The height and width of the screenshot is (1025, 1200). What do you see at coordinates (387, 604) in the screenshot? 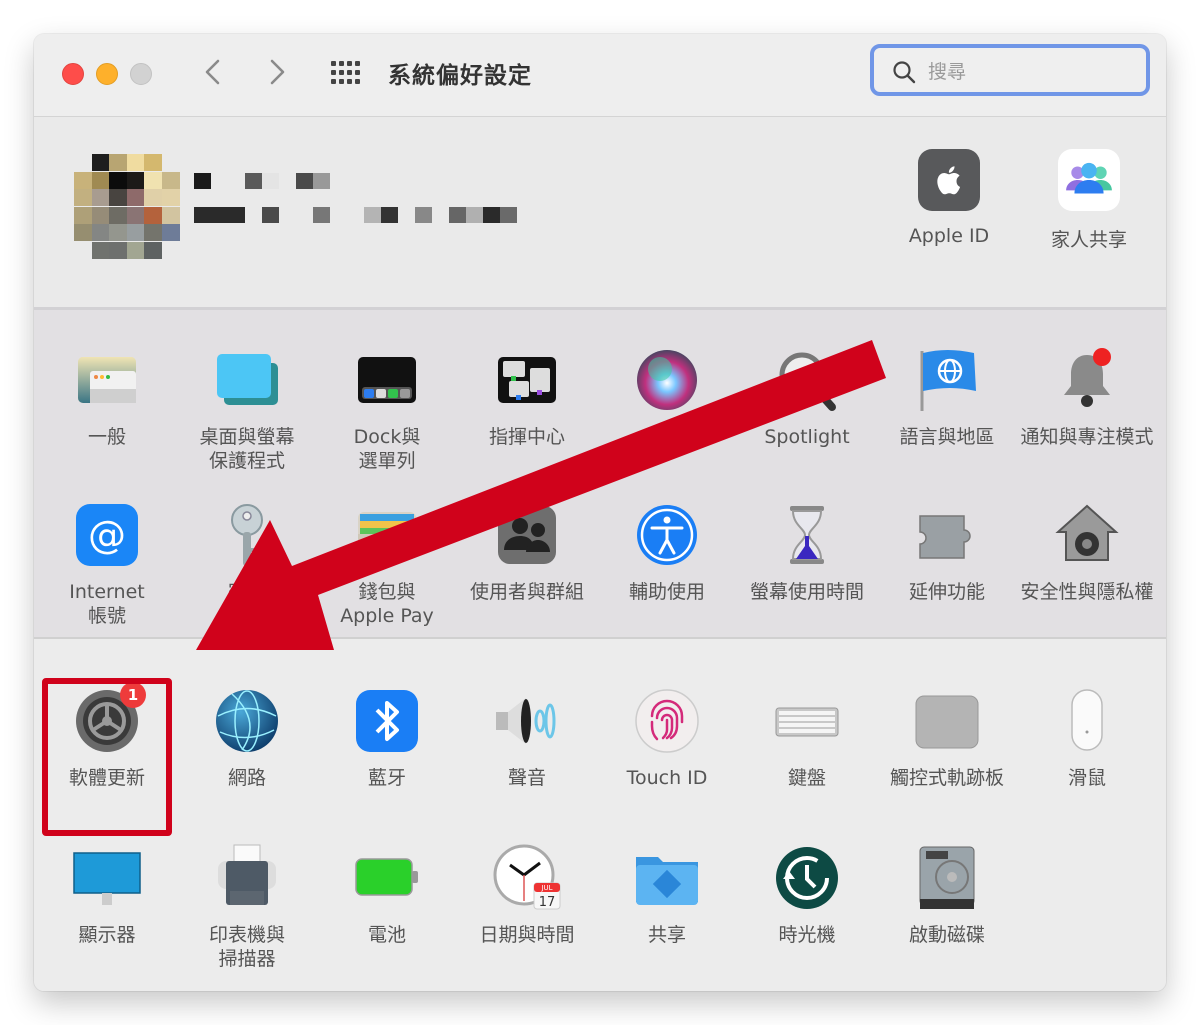
I see `pref-label: 錢包與 Apple Pay` at bounding box center [387, 604].